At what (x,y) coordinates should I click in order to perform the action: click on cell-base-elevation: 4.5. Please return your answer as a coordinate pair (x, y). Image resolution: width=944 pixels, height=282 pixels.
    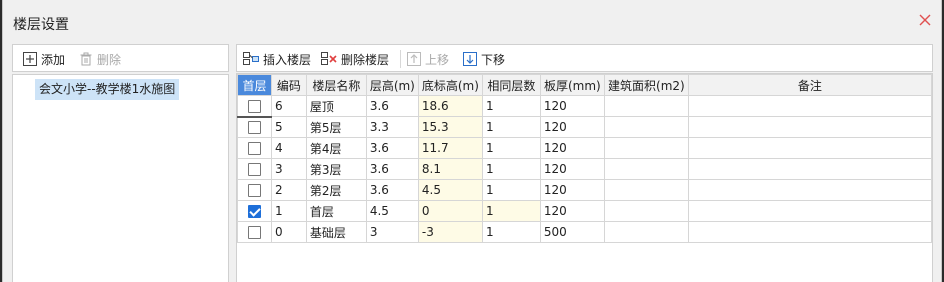
    Looking at the image, I should click on (450, 190).